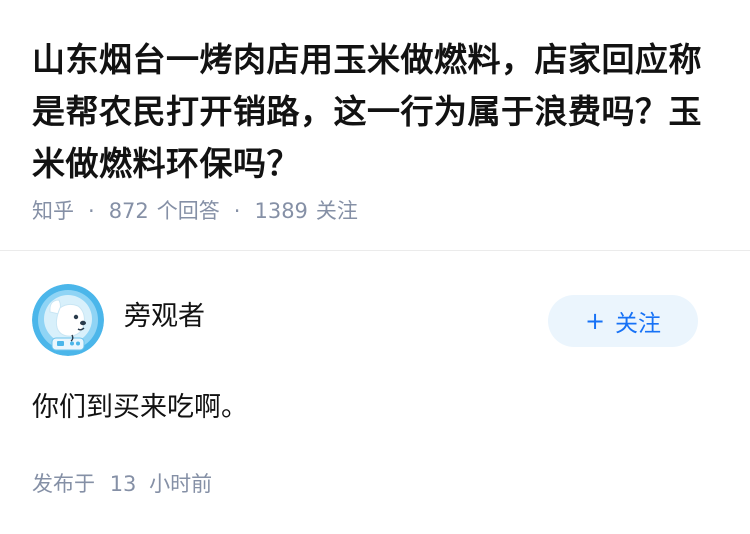  I want to click on answer-timestamp: 发布于 13 小时前, so click(122, 484).